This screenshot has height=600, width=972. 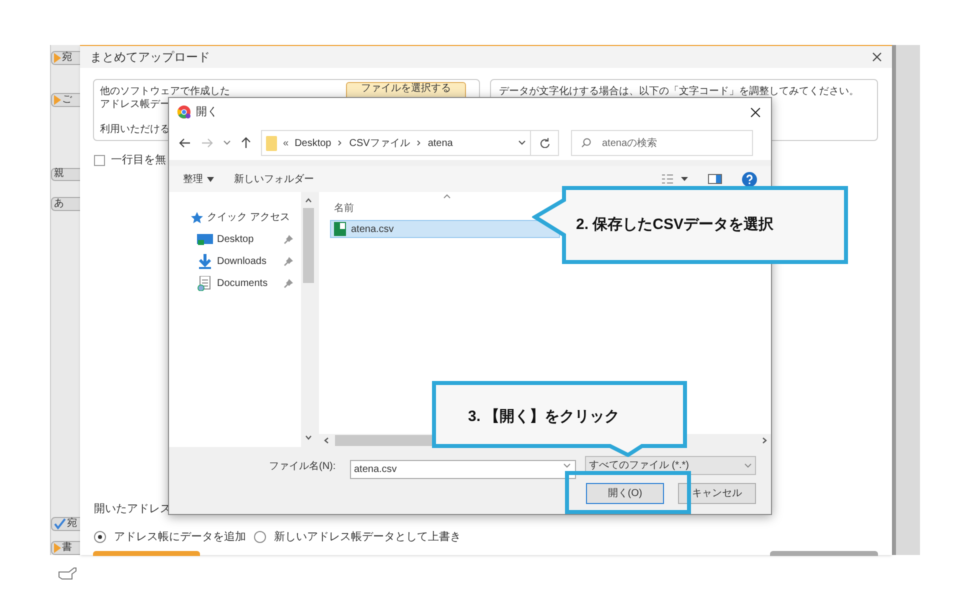 I want to click on dialog-title: 開く, so click(x=207, y=112).